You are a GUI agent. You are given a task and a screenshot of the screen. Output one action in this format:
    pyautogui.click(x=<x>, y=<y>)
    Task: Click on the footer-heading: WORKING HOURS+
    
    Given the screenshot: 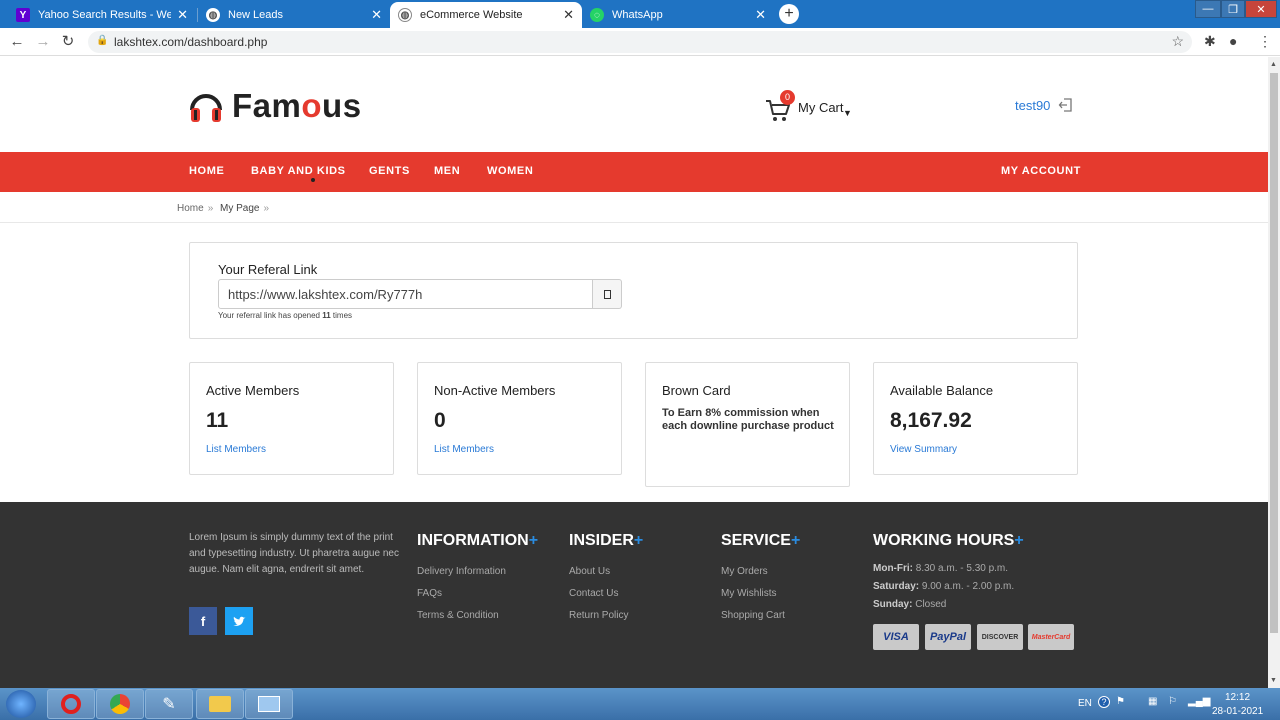 What is the action you would take?
    pyautogui.click(x=948, y=540)
    